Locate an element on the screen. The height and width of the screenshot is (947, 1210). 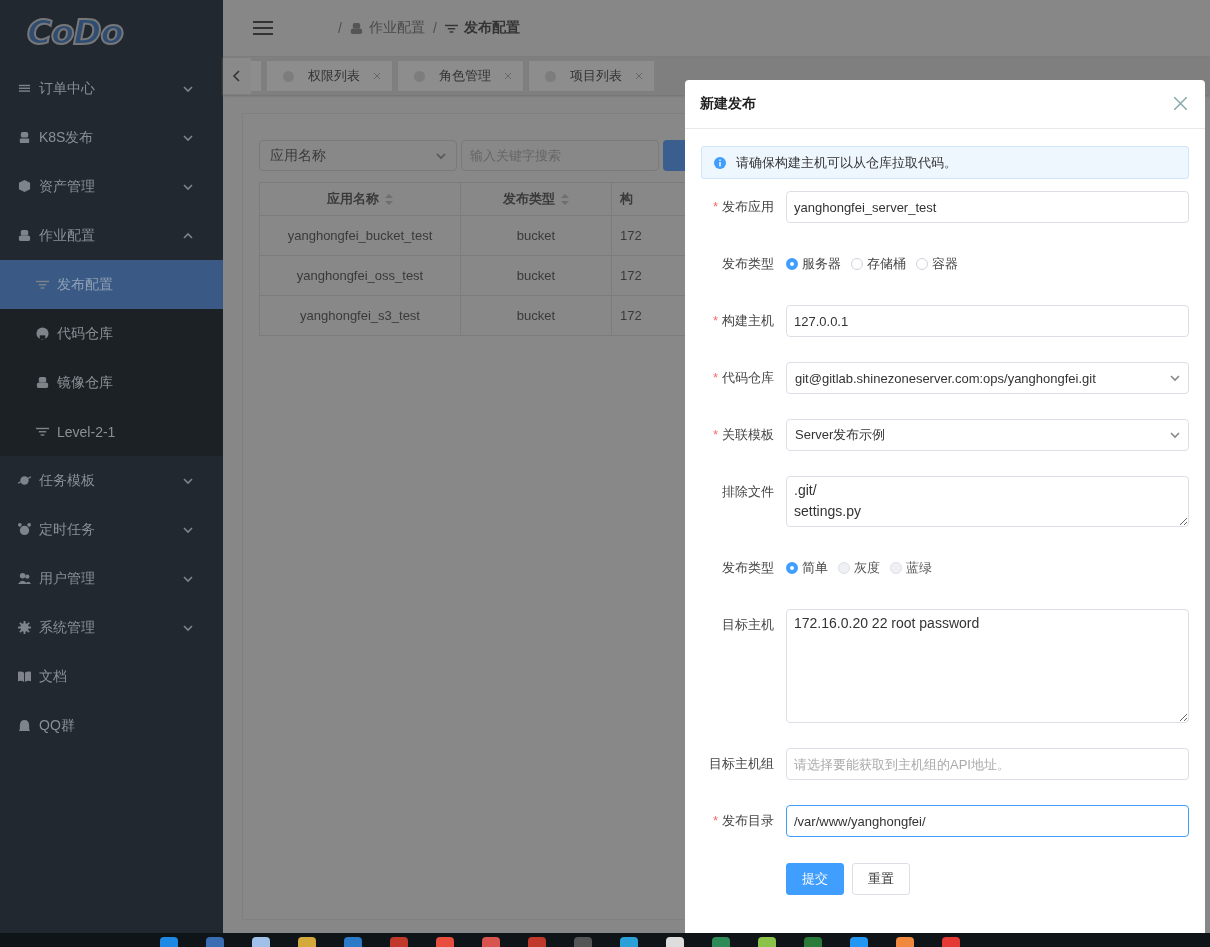
reset-button: 重置 is located at coordinates (881, 879).